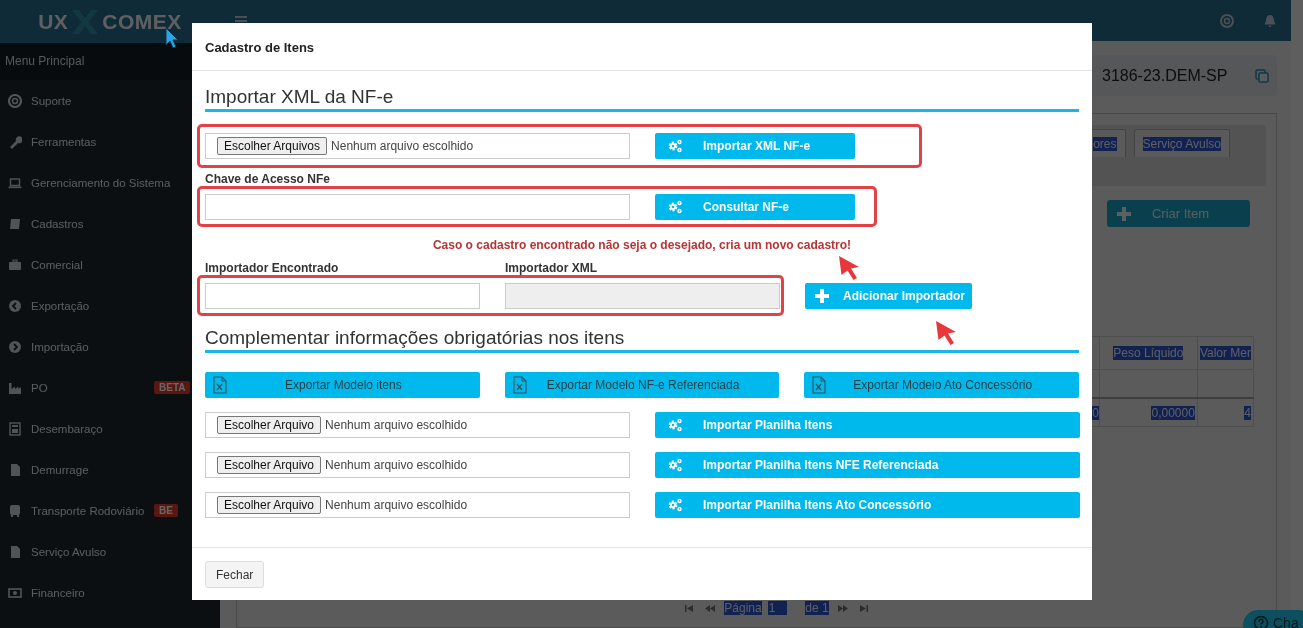  I want to click on sidebar-item: Suporte, so click(95, 100).